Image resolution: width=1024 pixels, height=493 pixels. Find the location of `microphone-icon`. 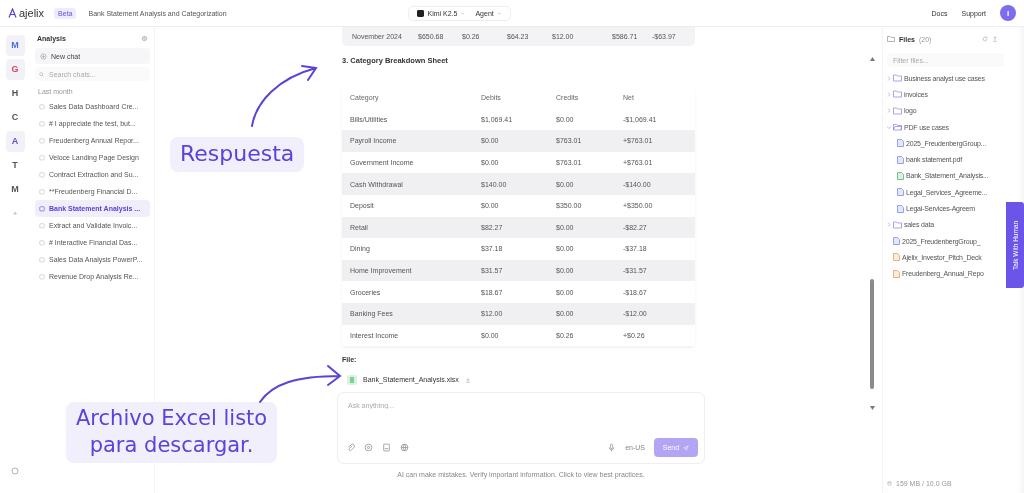

microphone-icon is located at coordinates (612, 448).